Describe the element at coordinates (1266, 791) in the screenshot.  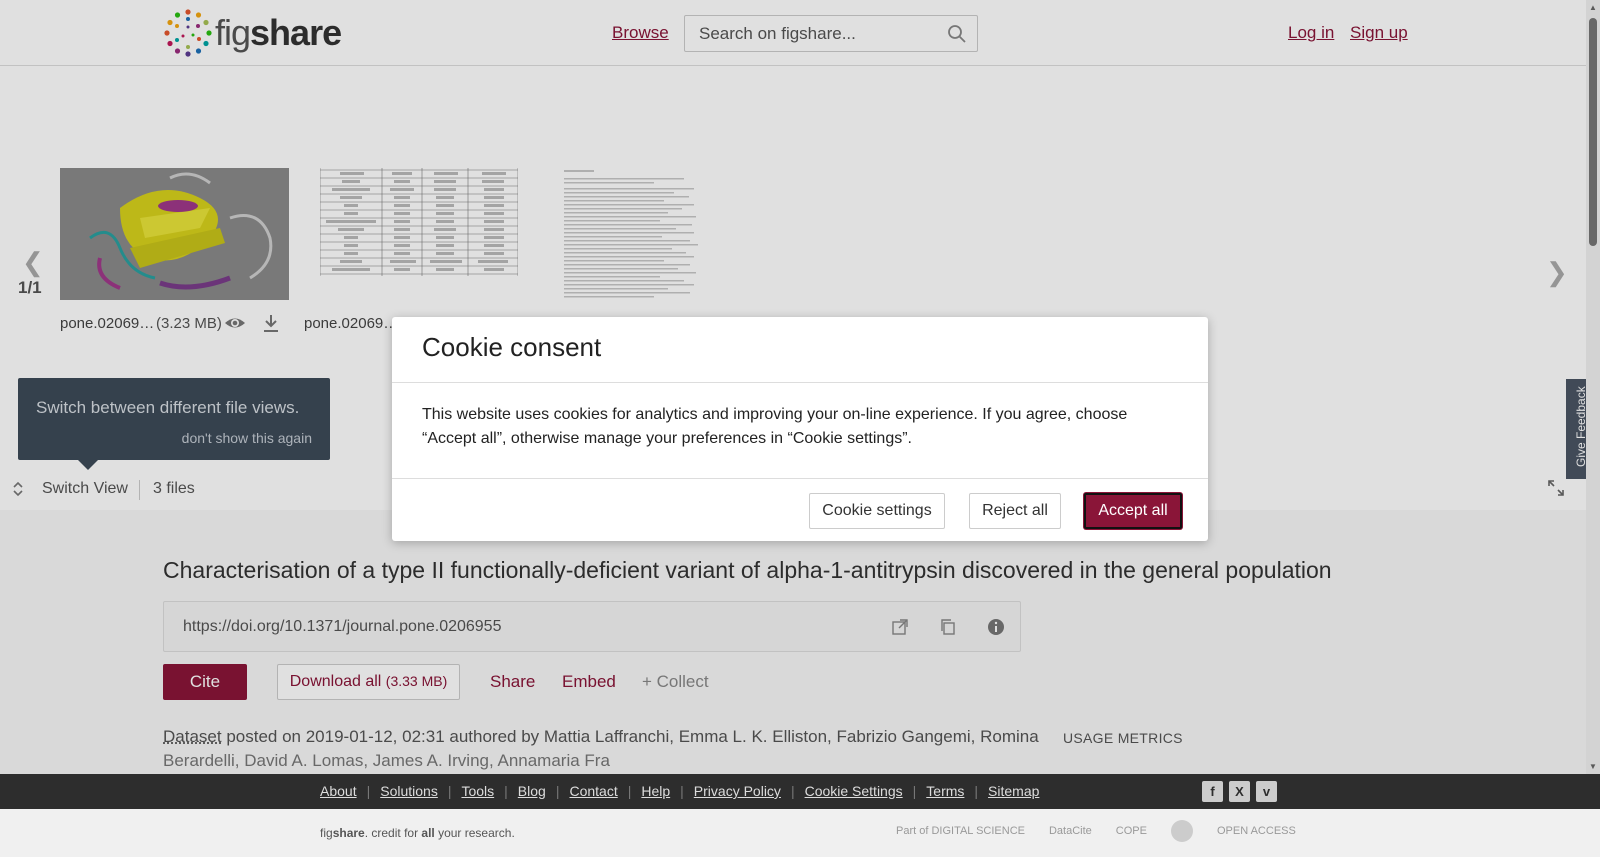
I see `vimeo-icon: v` at that location.